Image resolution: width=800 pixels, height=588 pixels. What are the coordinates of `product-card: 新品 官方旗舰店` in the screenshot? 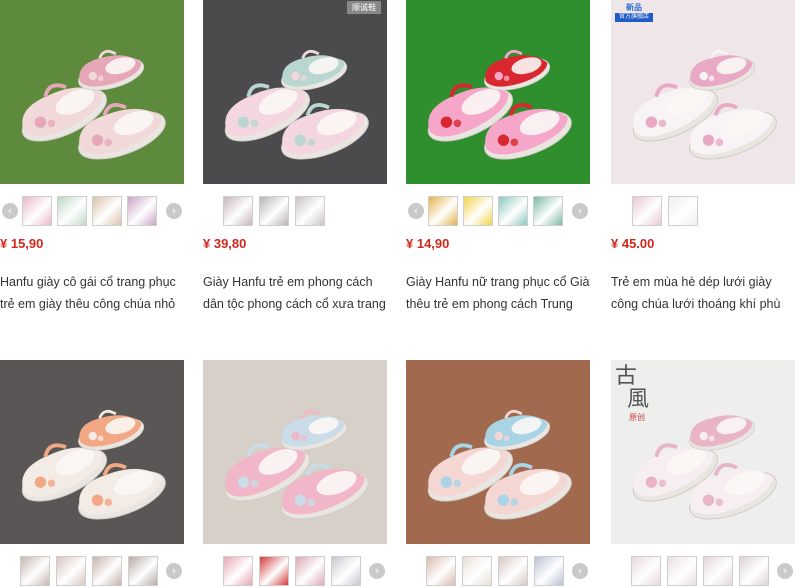 It's located at (703, 92).